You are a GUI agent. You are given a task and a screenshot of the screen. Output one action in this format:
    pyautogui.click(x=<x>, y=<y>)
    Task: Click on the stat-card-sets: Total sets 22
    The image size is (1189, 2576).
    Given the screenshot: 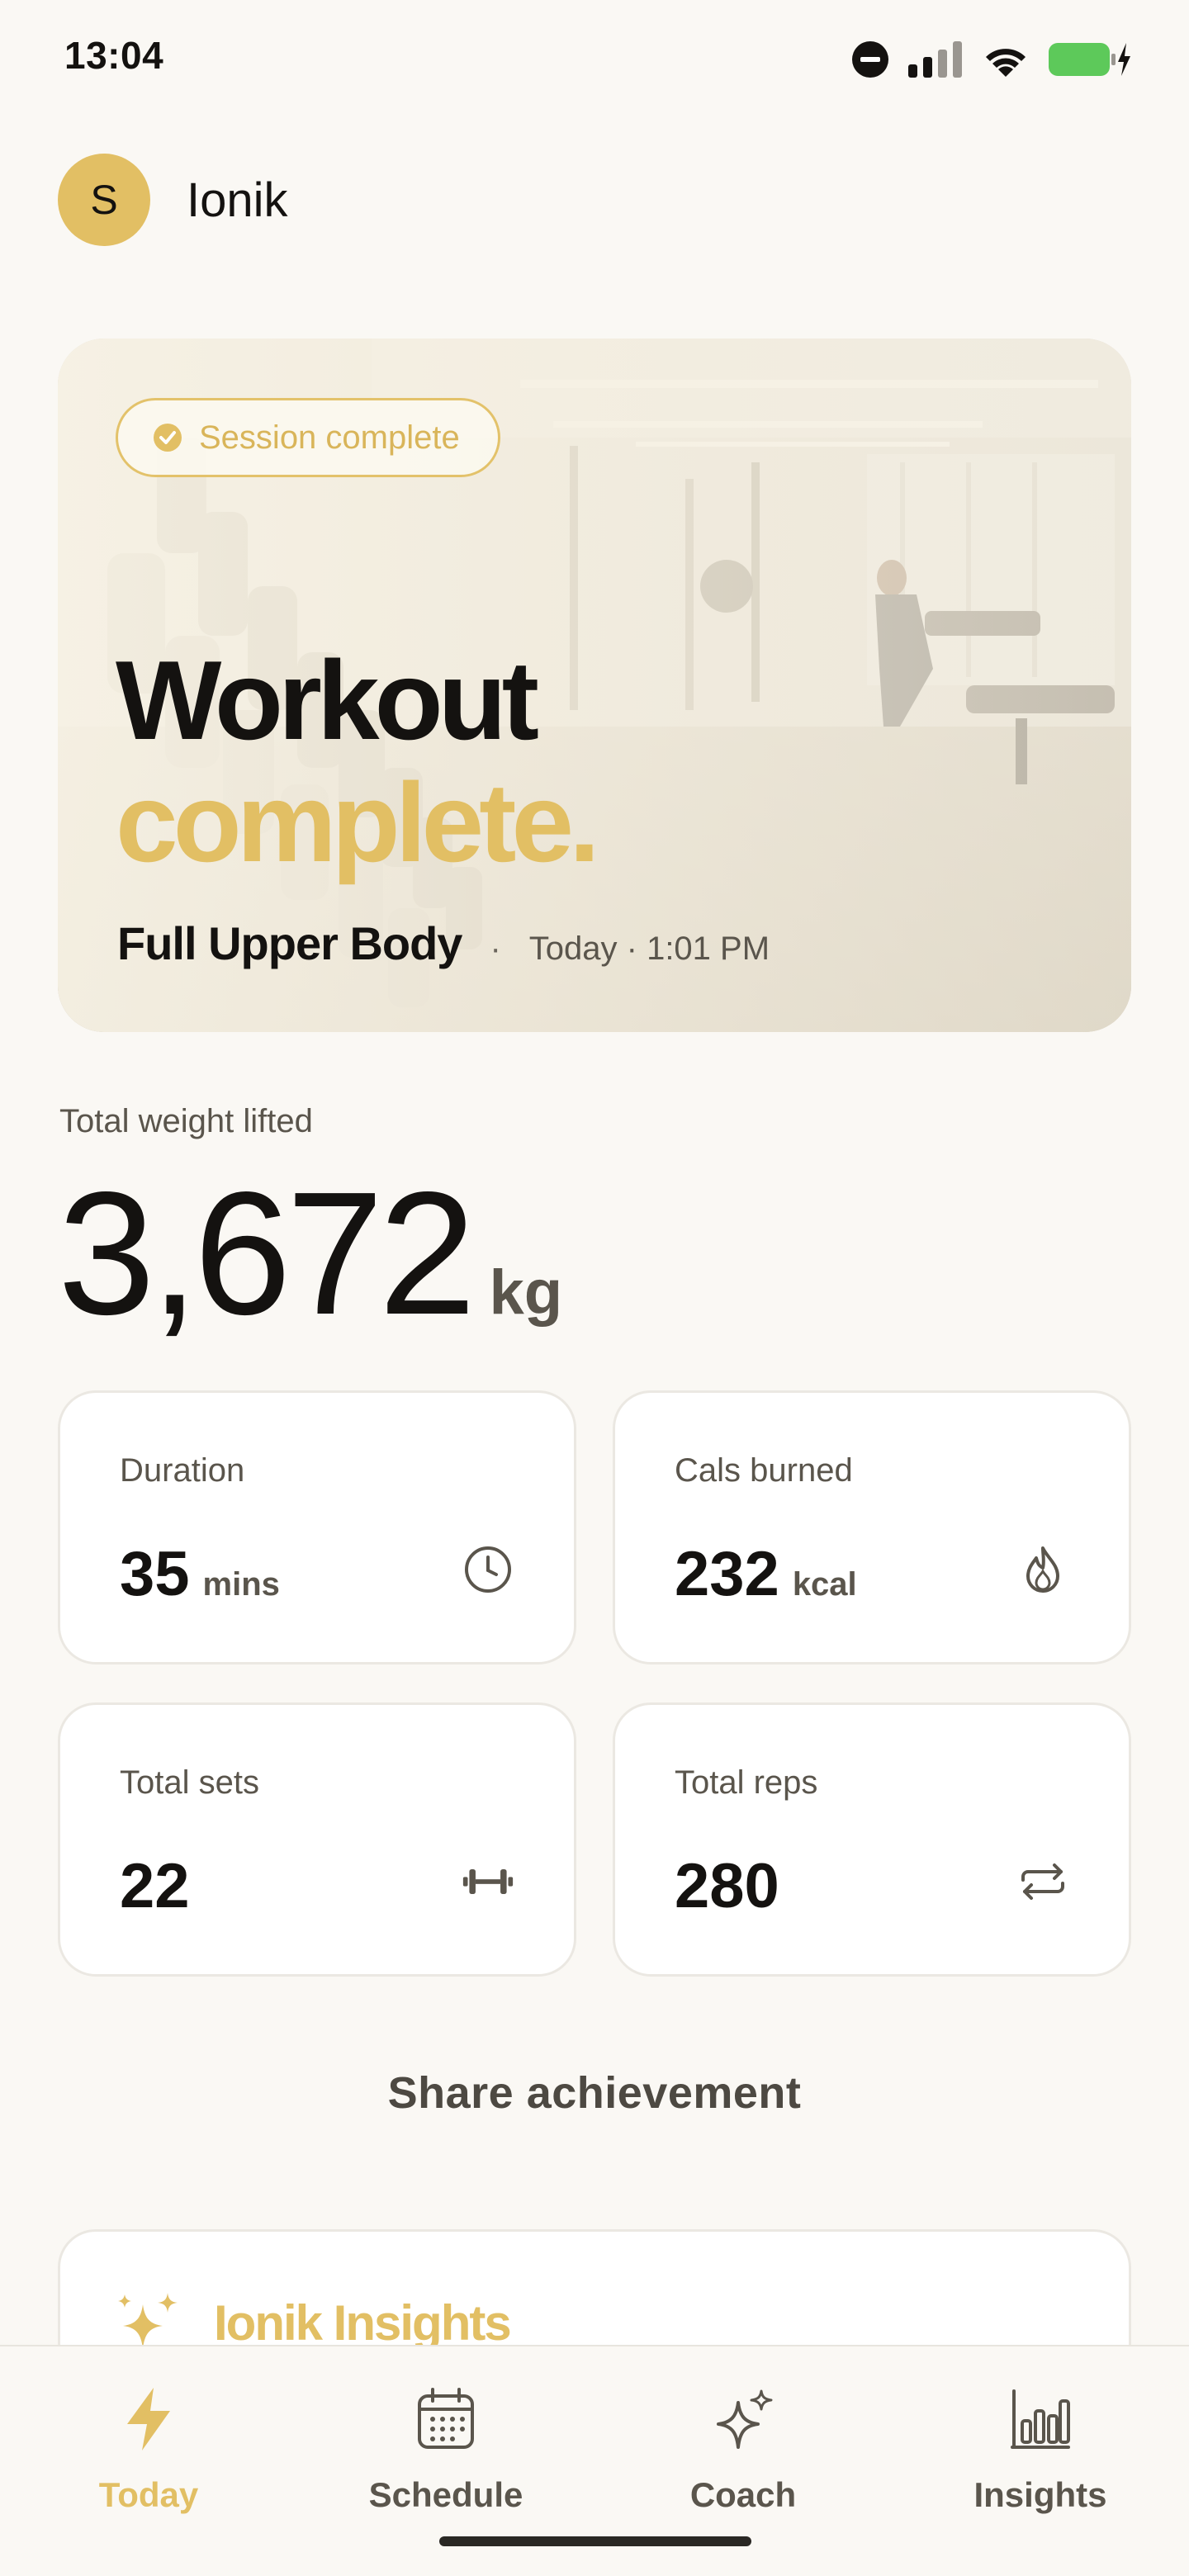 What is the action you would take?
    pyautogui.click(x=317, y=1839)
    